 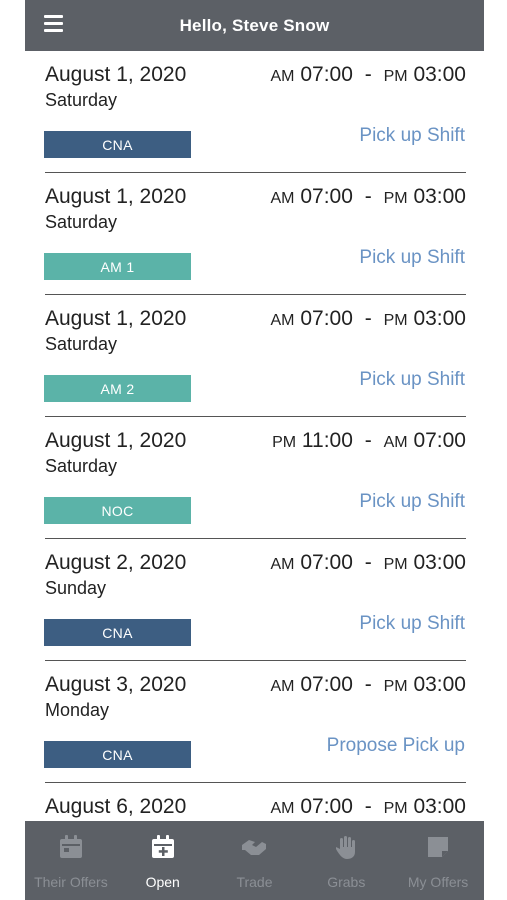 What do you see at coordinates (71, 882) in the screenshot?
I see `tab-label: Their Offers` at bounding box center [71, 882].